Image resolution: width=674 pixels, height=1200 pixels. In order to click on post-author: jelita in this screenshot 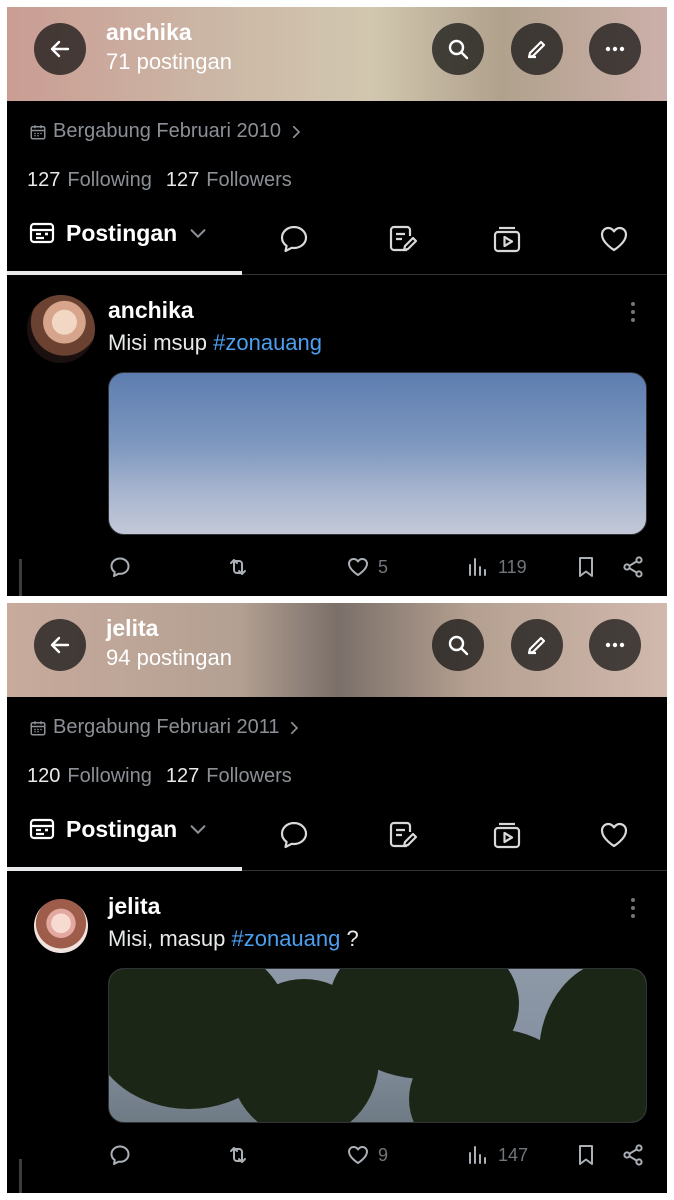, I will do `click(134, 906)`.